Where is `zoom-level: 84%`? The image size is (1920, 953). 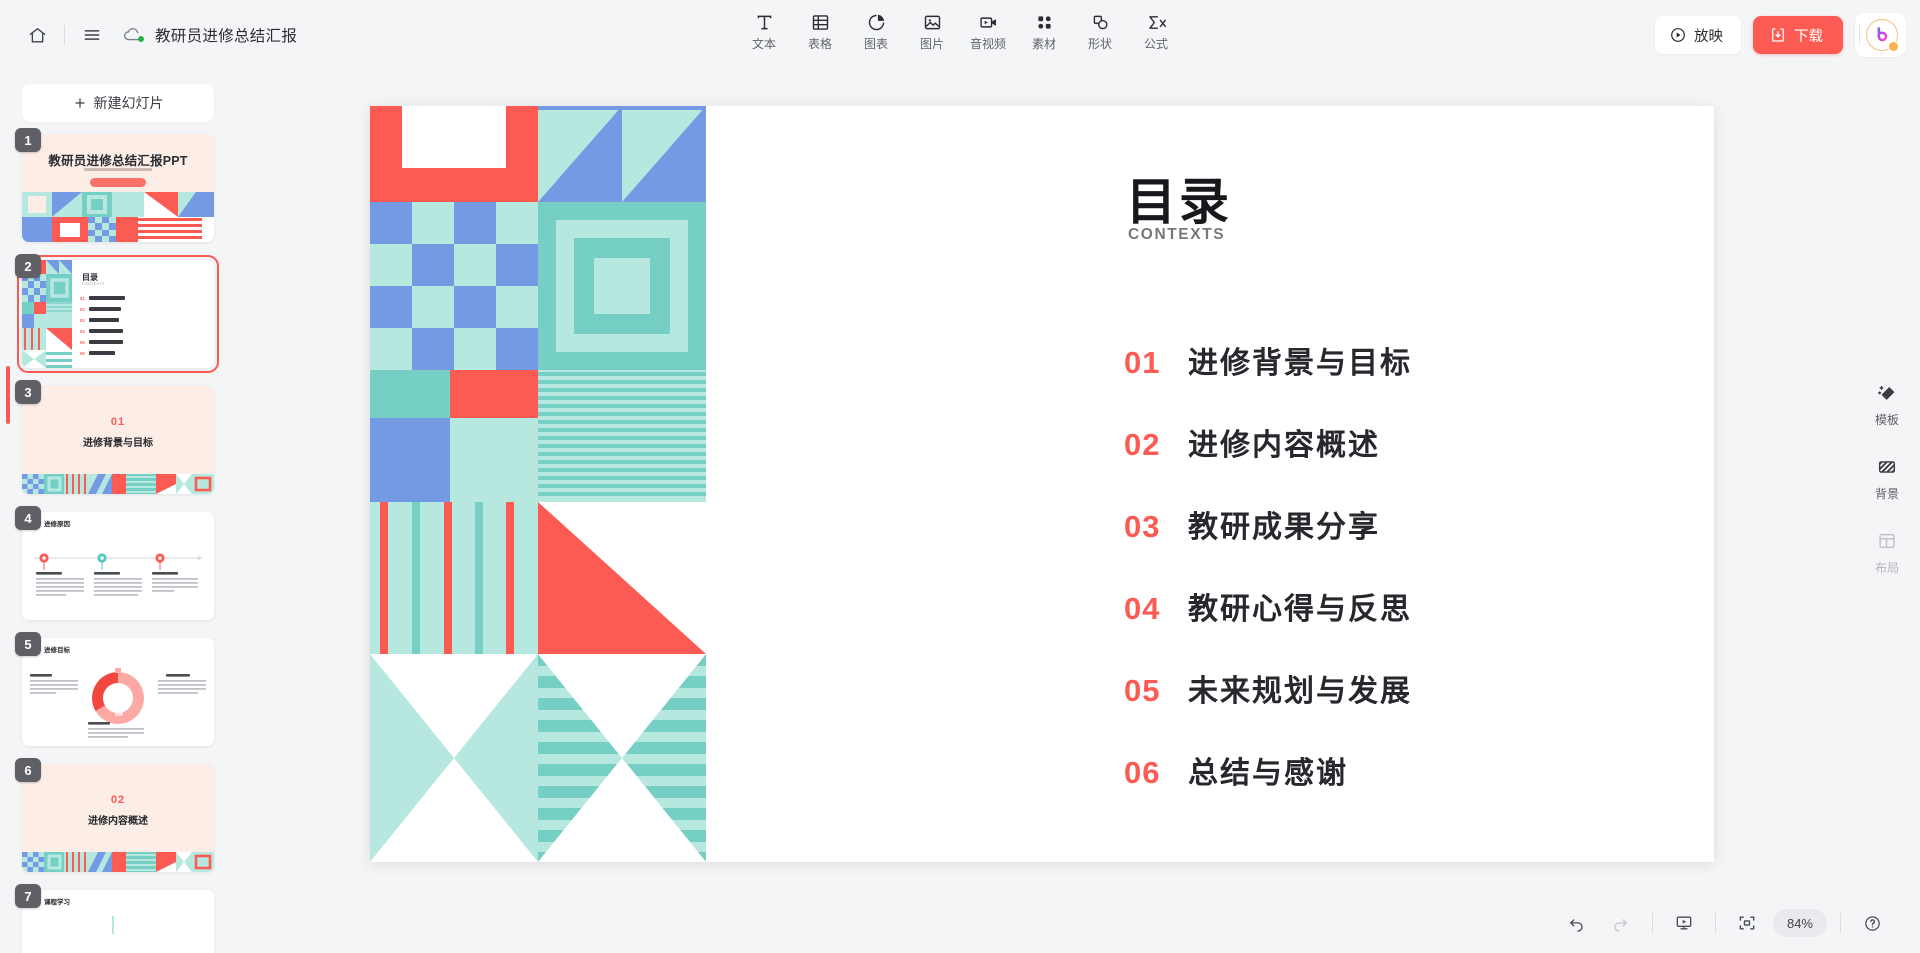
zoom-level: 84% is located at coordinates (1799, 923).